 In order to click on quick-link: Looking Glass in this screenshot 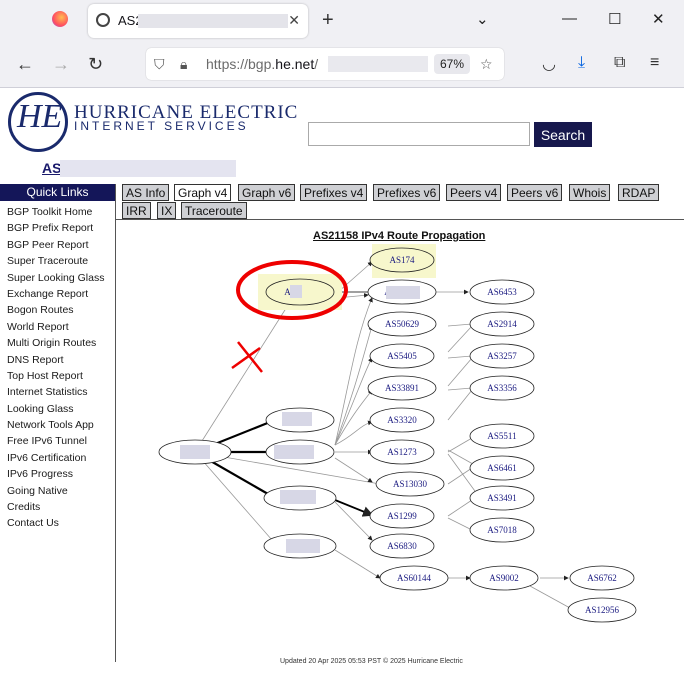, I will do `click(55, 409)`.